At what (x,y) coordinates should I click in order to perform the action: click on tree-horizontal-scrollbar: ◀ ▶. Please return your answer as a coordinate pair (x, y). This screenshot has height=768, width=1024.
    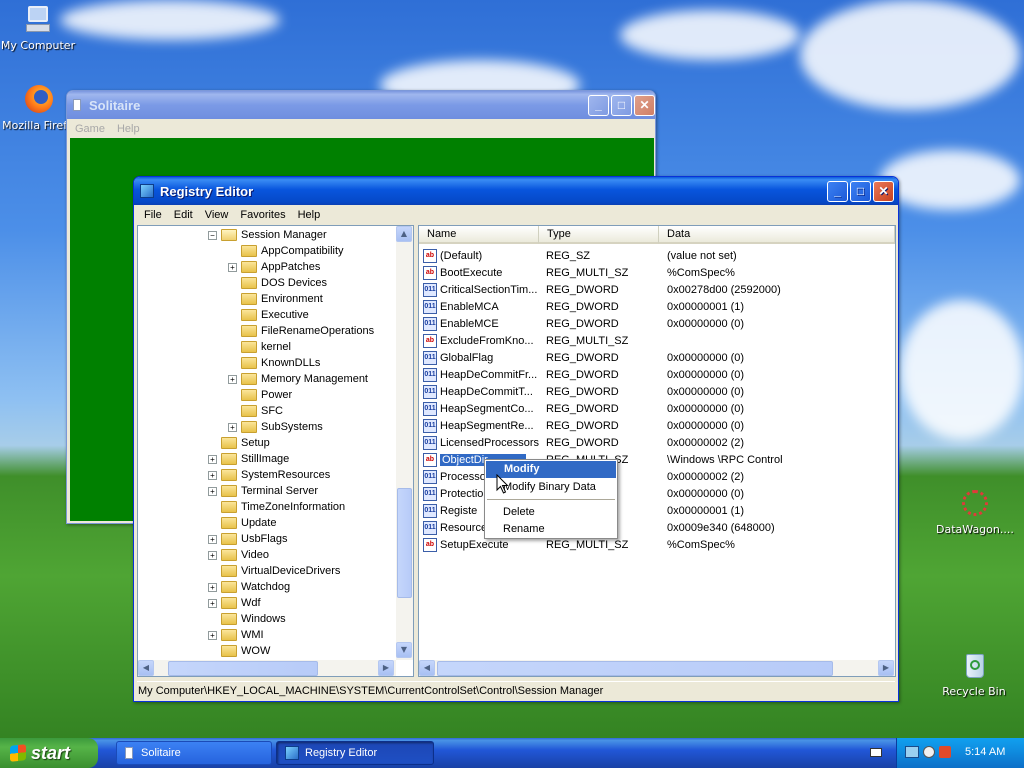
    Looking at the image, I should click on (267, 668).